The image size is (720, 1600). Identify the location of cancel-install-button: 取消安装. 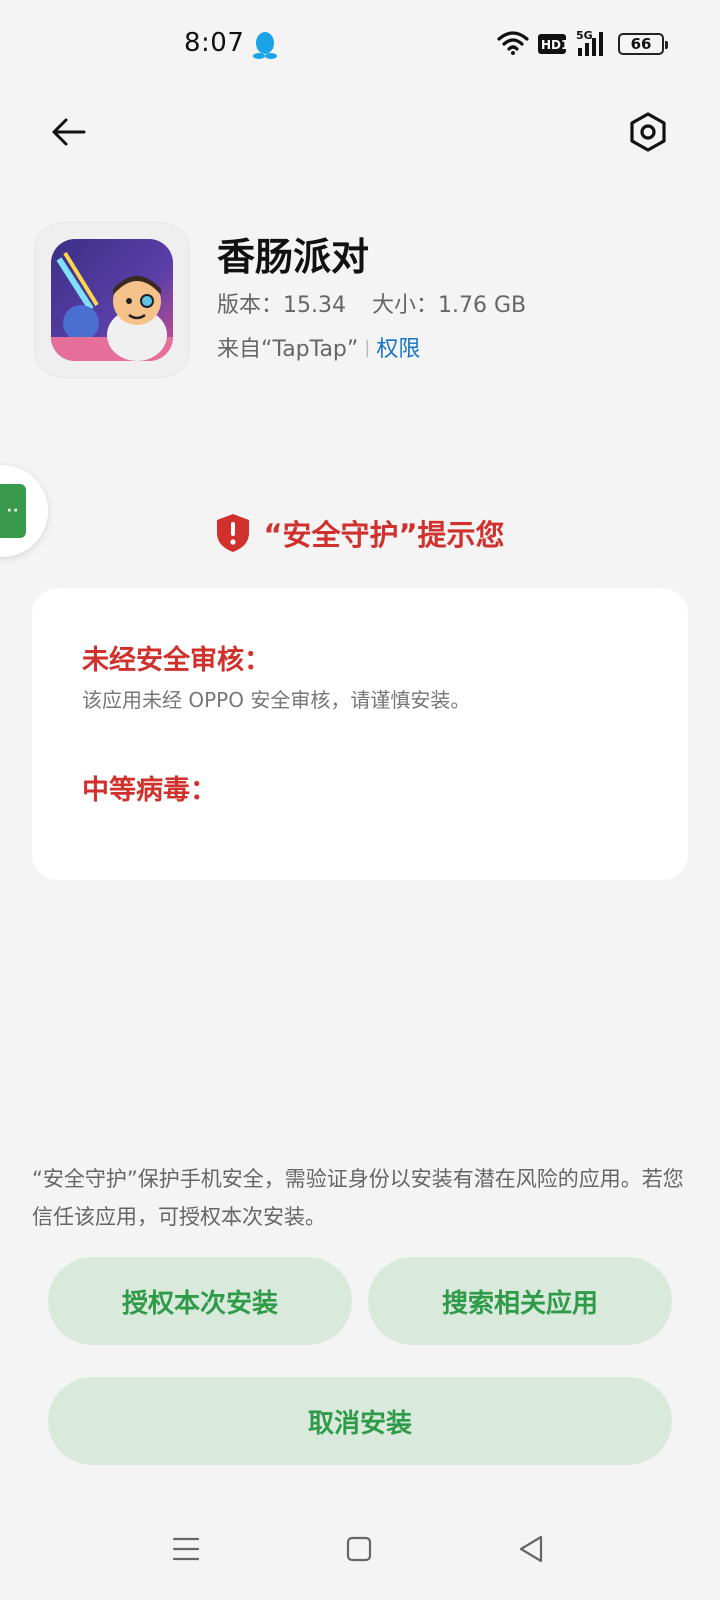
(360, 1421).